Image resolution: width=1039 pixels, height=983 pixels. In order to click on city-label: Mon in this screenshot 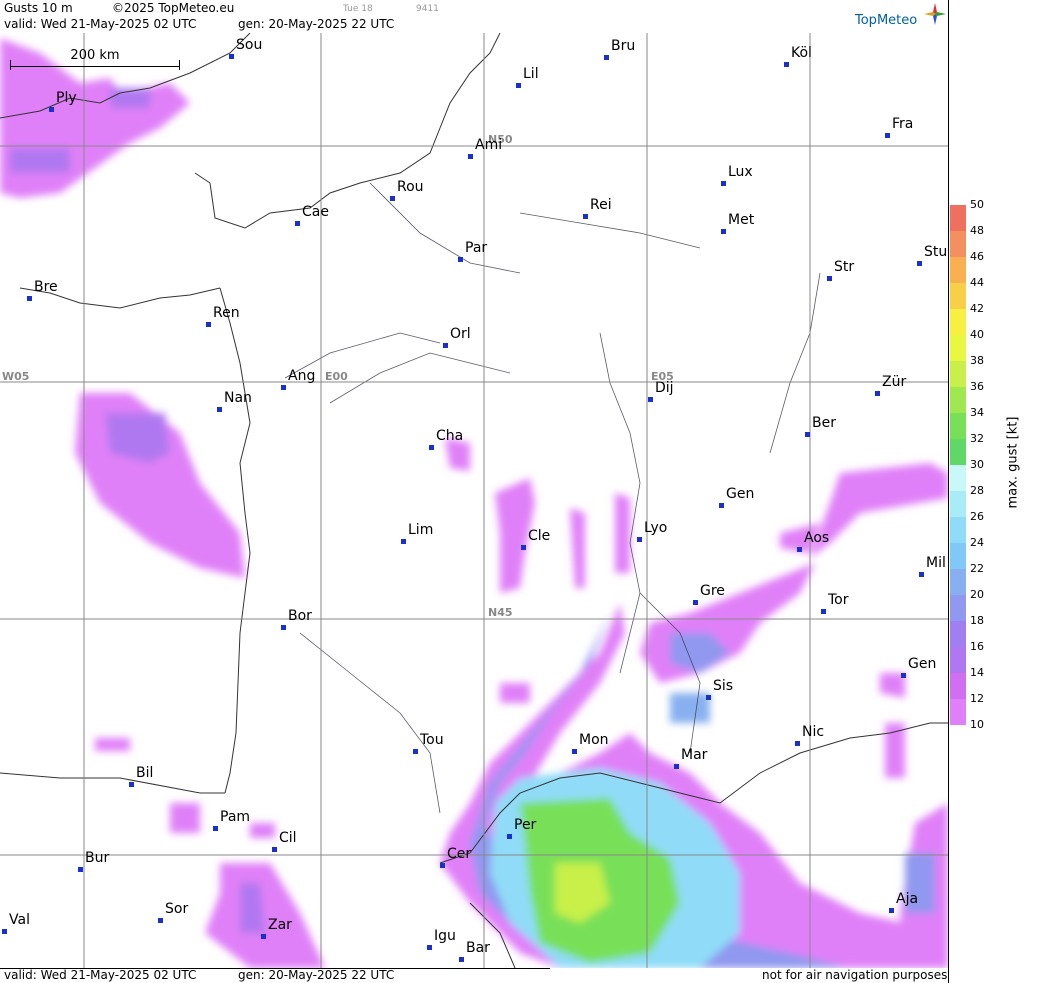, I will do `click(594, 740)`.